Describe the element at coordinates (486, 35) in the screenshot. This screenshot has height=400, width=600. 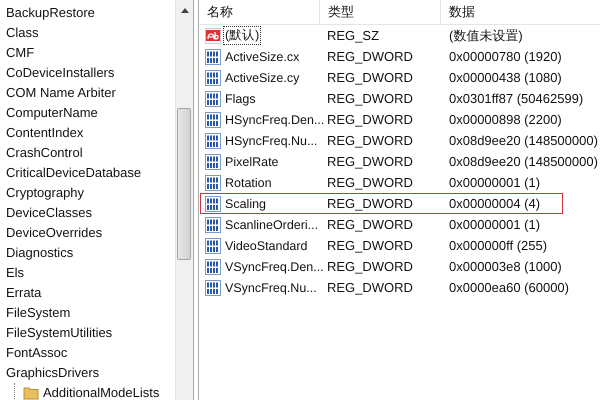
I see `value-data: (数值未设置)` at that location.